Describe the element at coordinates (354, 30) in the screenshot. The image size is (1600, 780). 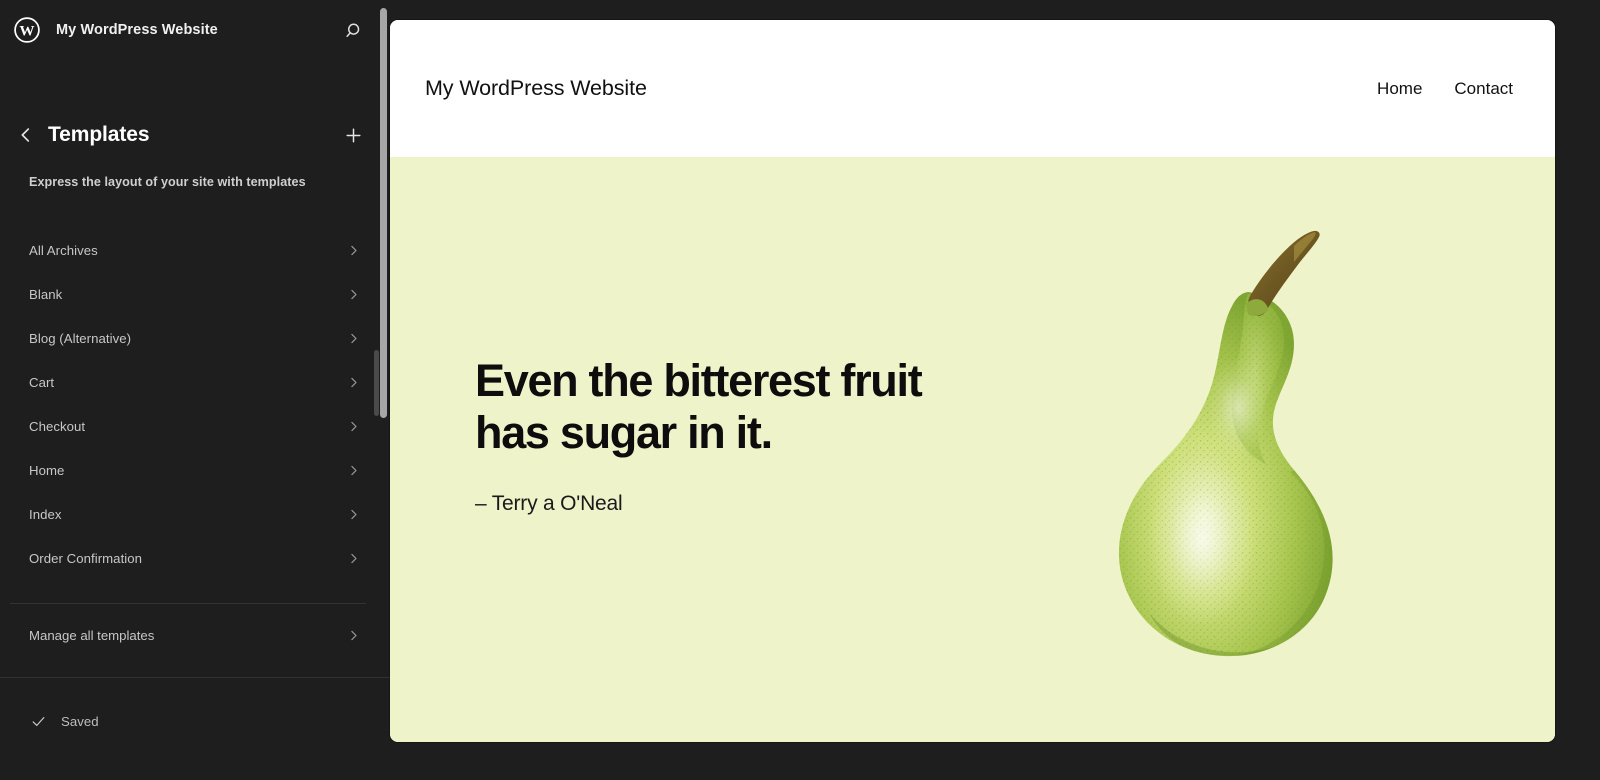
I see `search-icon` at that location.